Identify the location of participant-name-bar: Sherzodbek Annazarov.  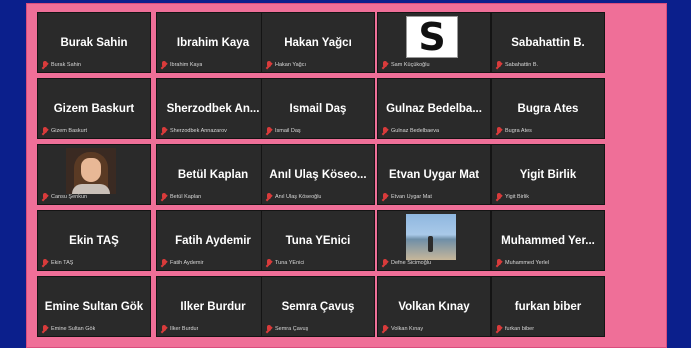
(213, 130).